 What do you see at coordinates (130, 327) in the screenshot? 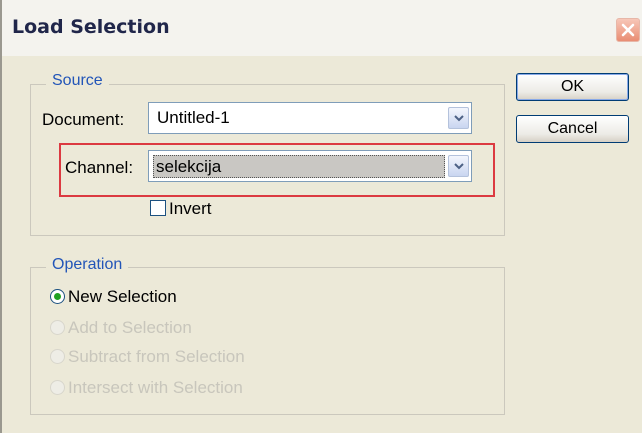
I see `radio-label: Add to Selection` at bounding box center [130, 327].